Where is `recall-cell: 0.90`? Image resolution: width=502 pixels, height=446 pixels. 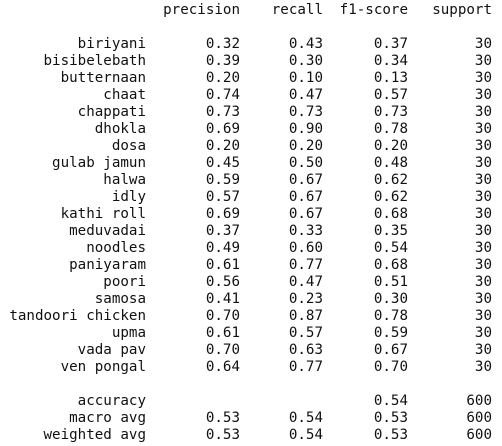
recall-cell: 0.90 is located at coordinates (305, 129).